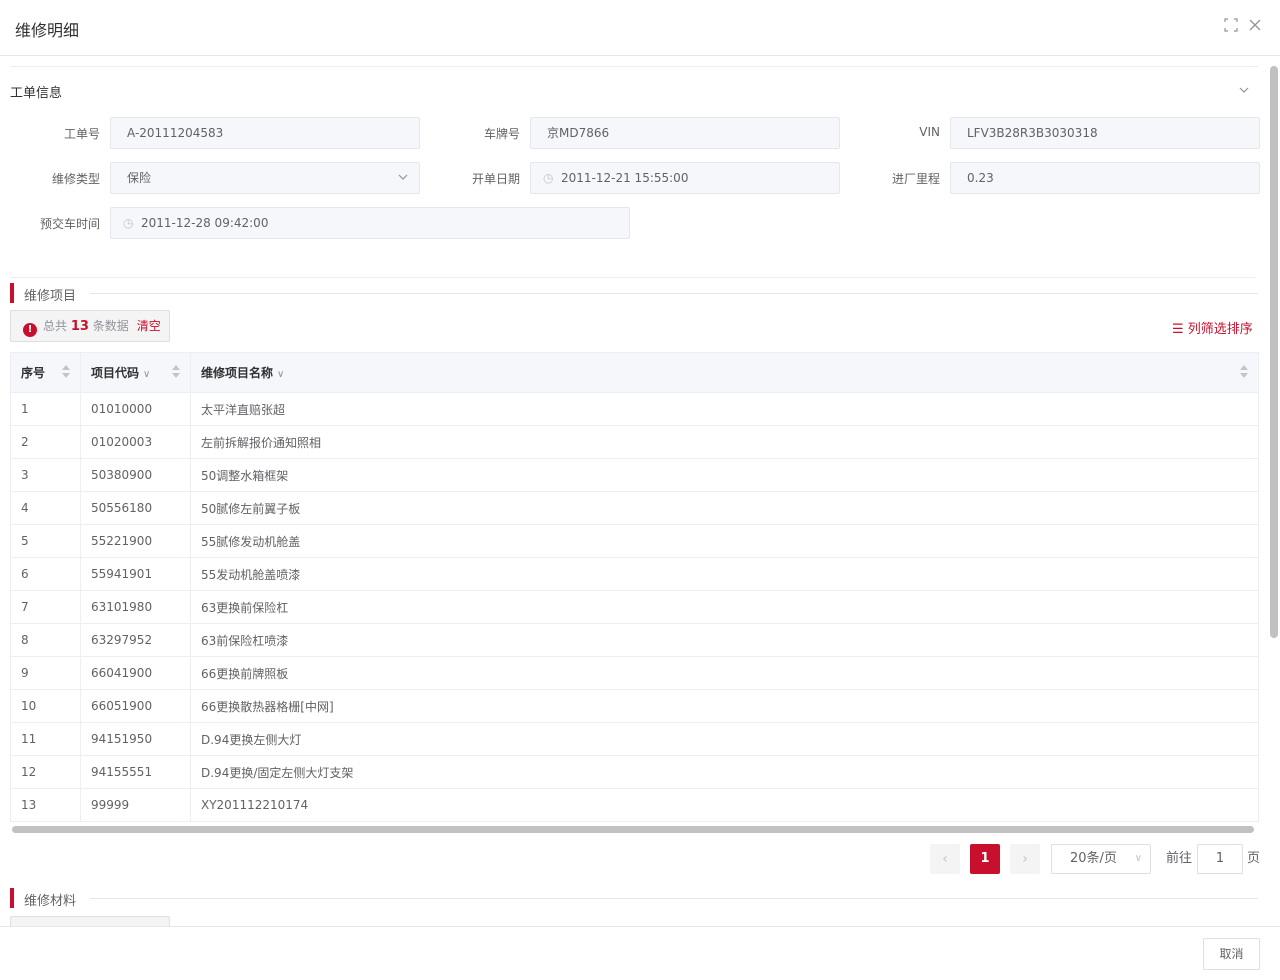  I want to click on cell-index: 2, so click(45, 442).